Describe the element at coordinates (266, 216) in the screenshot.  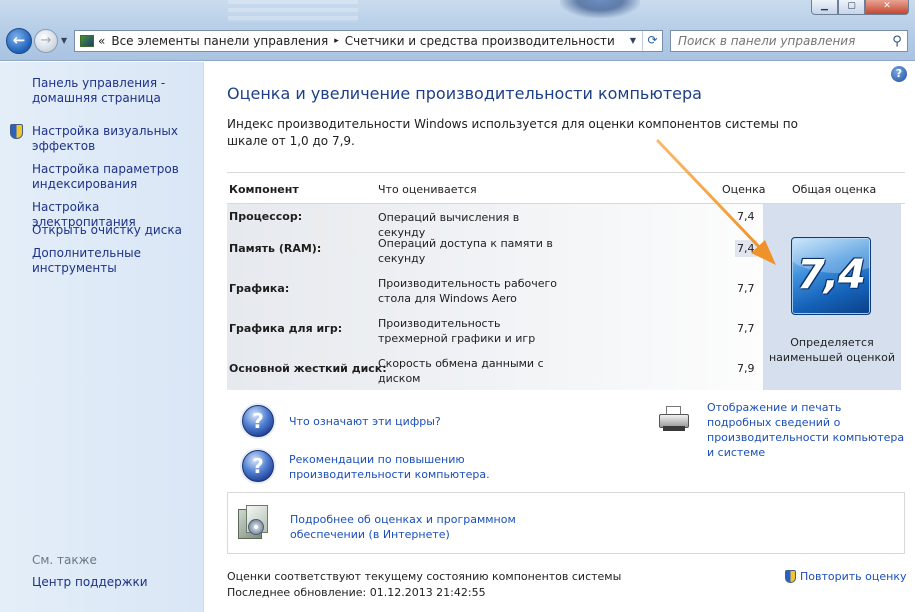
I see `component-name: Процессор:` at that location.